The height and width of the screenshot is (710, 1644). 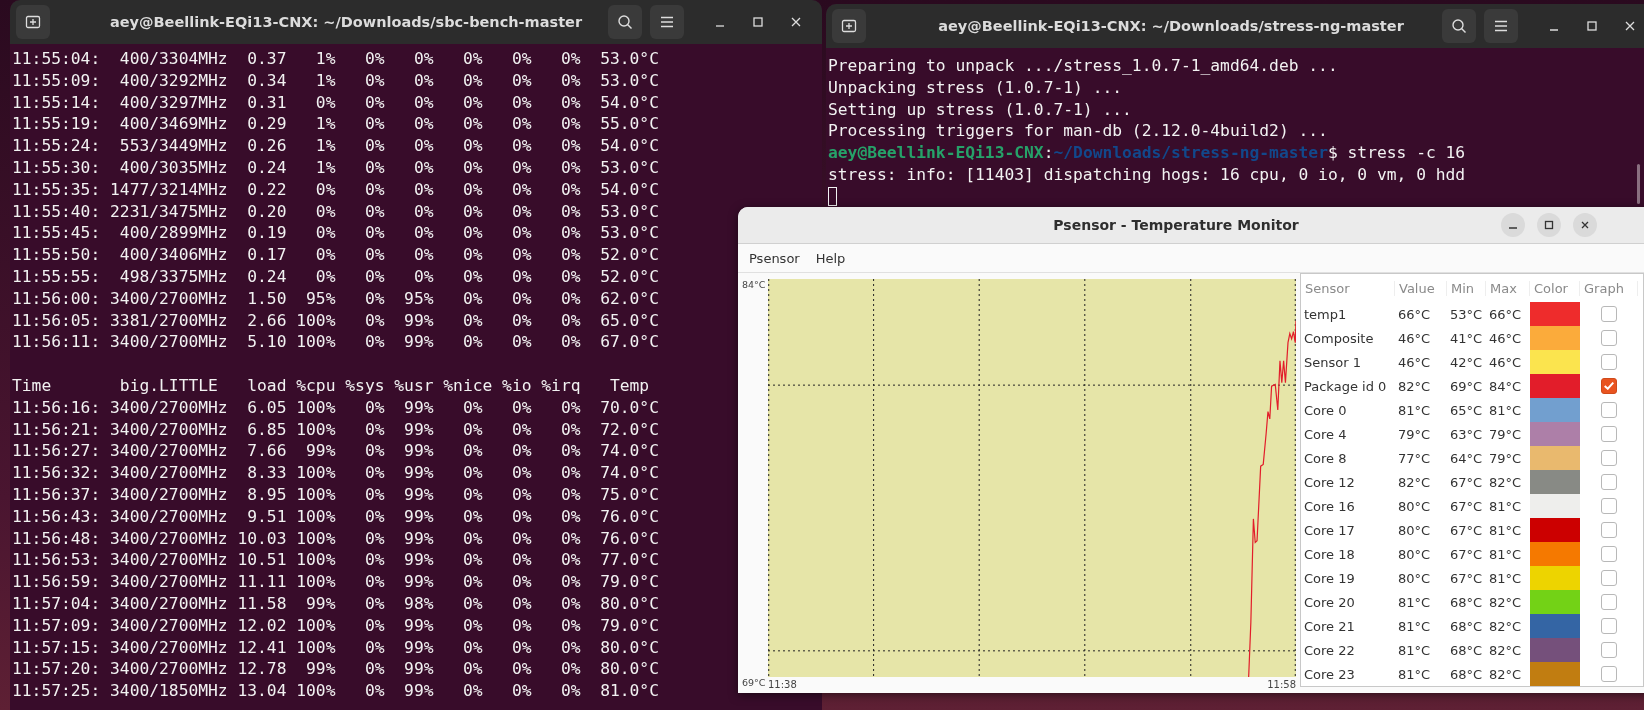 I want to click on terminal-line: 11:57:09: 3400/2700MHz 12.02 100% 0% 99% 0% 0% 0% 79.0°C, so click(x=335, y=625).